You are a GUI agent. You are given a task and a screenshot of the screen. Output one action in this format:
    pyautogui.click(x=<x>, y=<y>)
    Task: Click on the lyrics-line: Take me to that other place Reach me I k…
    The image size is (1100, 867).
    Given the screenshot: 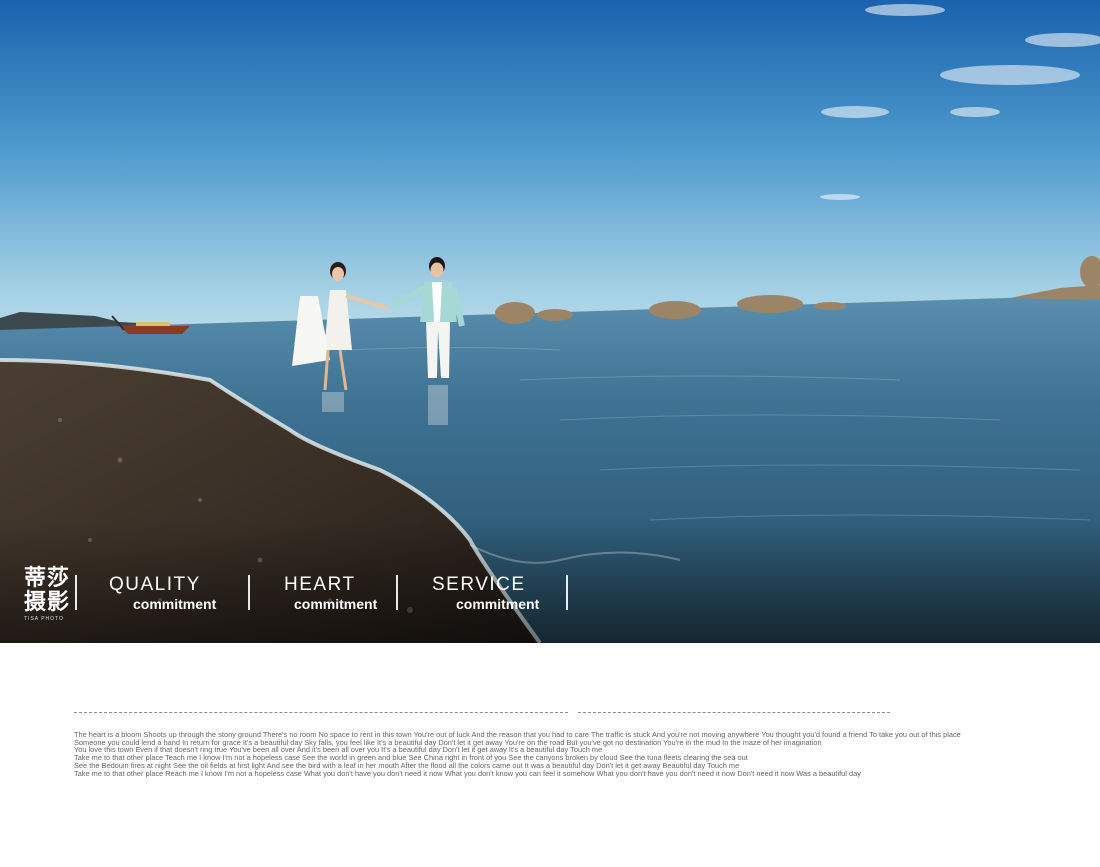 What is the action you would take?
    pyautogui.click(x=467, y=773)
    